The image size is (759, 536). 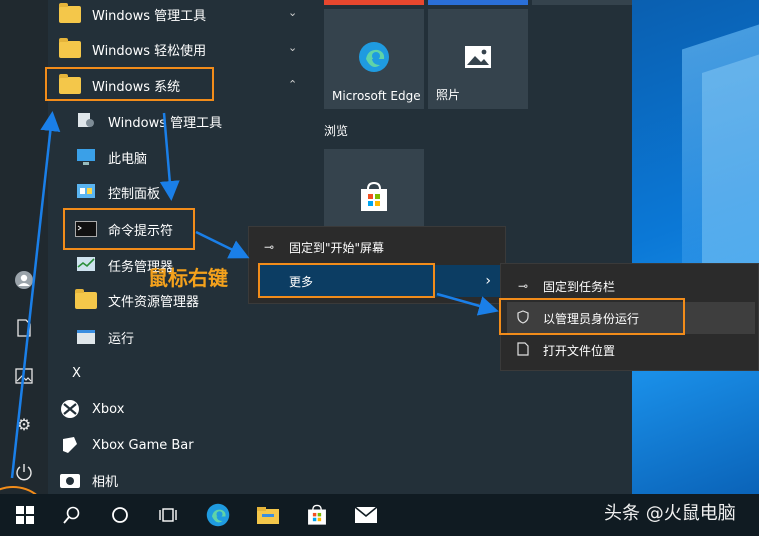 I want to click on highlight-box-windows-system, so click(x=129, y=84).